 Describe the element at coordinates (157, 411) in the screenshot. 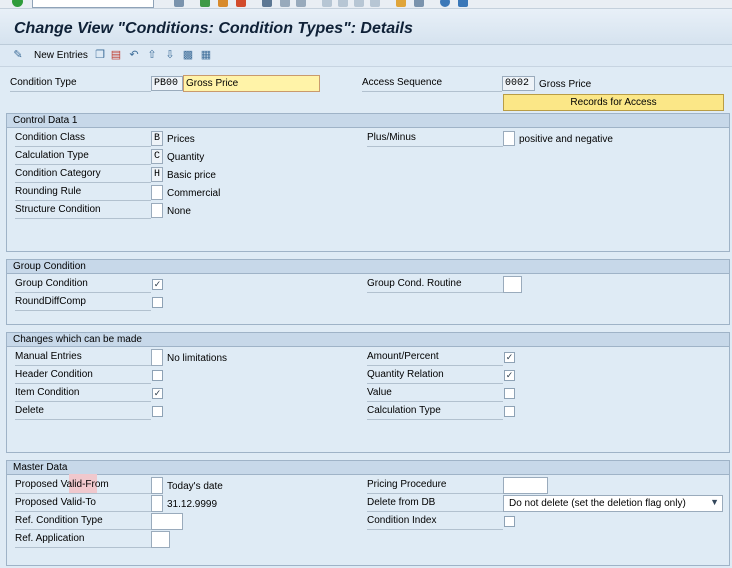

I see `delete-checkbox` at that location.